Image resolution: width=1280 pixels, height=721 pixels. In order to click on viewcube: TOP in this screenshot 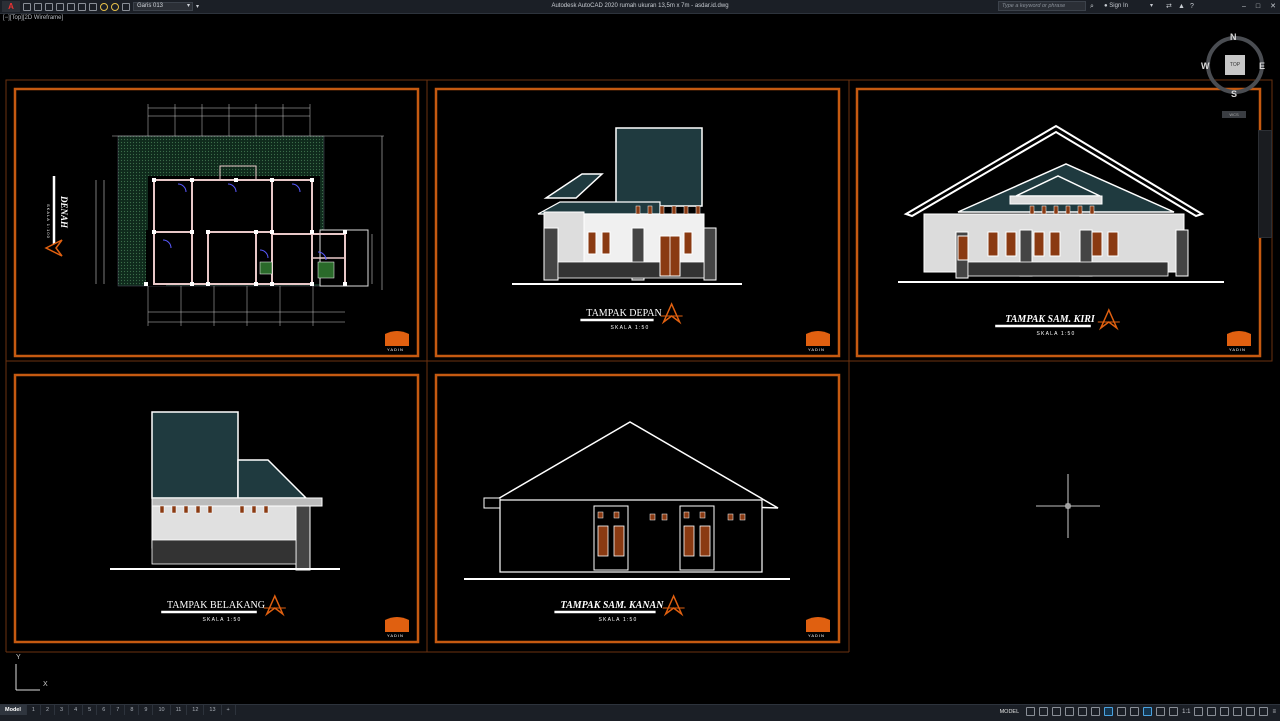, I will do `click(1235, 65)`.